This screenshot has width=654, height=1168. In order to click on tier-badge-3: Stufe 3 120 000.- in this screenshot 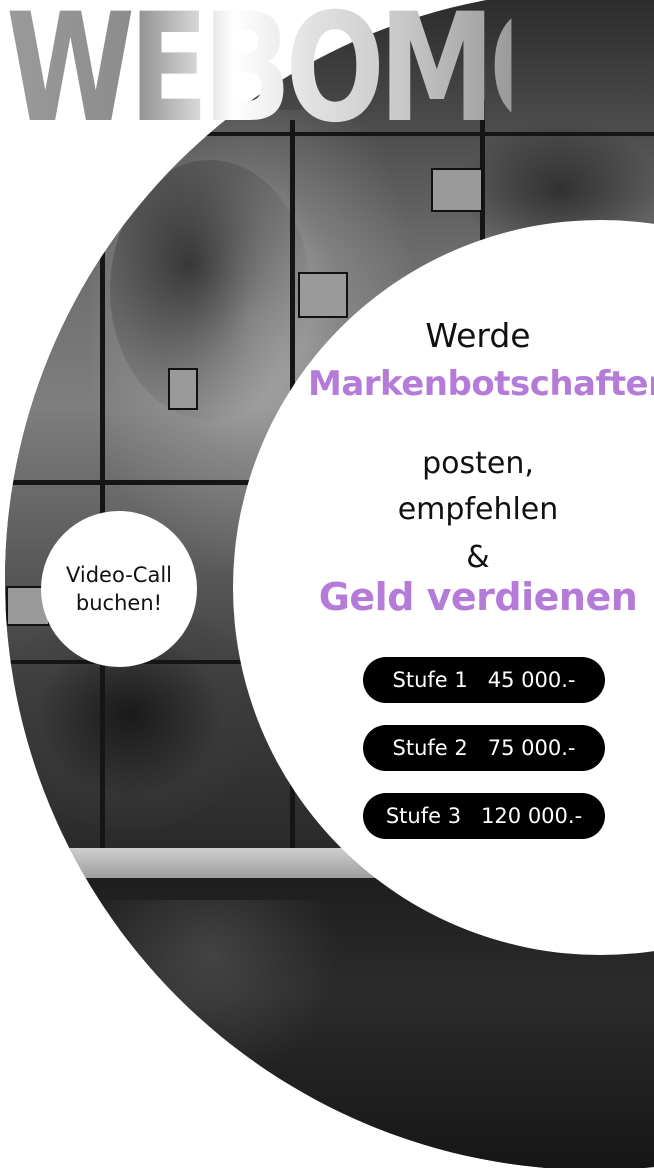, I will do `click(484, 816)`.